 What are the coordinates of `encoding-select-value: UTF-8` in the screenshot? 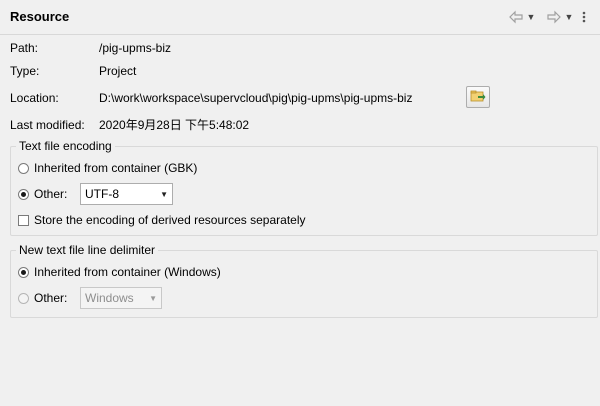 It's located at (102, 194).